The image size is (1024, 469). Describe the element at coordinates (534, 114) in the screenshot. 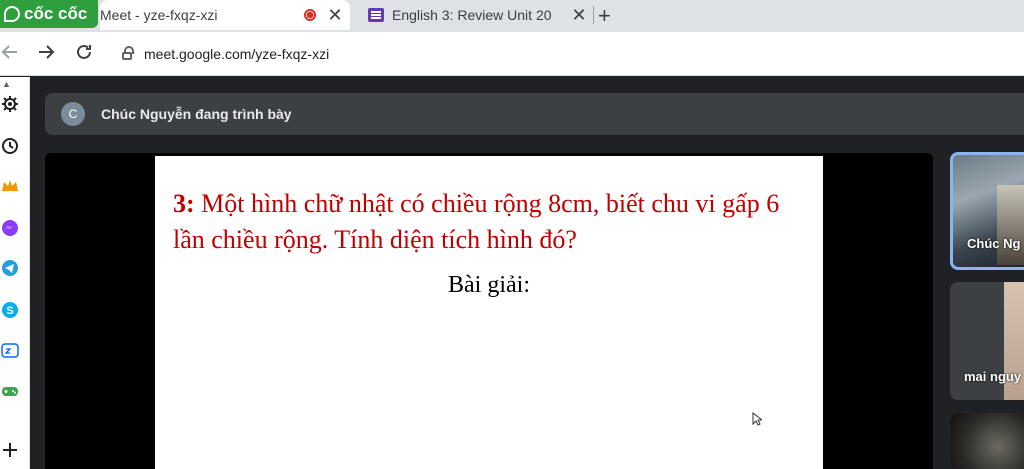

I see `presentation-banner: C Chúc Nguyễn đang trình bày` at that location.